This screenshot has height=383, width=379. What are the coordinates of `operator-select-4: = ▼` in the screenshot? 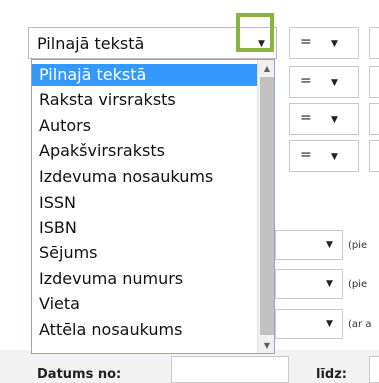 It's located at (324, 156).